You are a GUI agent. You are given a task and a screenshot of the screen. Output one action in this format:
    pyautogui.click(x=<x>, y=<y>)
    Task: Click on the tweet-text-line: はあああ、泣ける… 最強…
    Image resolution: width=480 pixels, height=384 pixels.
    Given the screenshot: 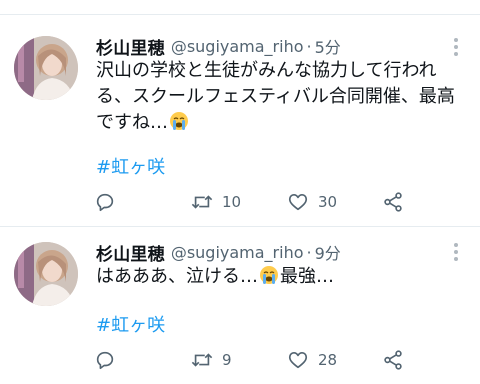 What is the action you would take?
    pyautogui.click(x=281, y=277)
    